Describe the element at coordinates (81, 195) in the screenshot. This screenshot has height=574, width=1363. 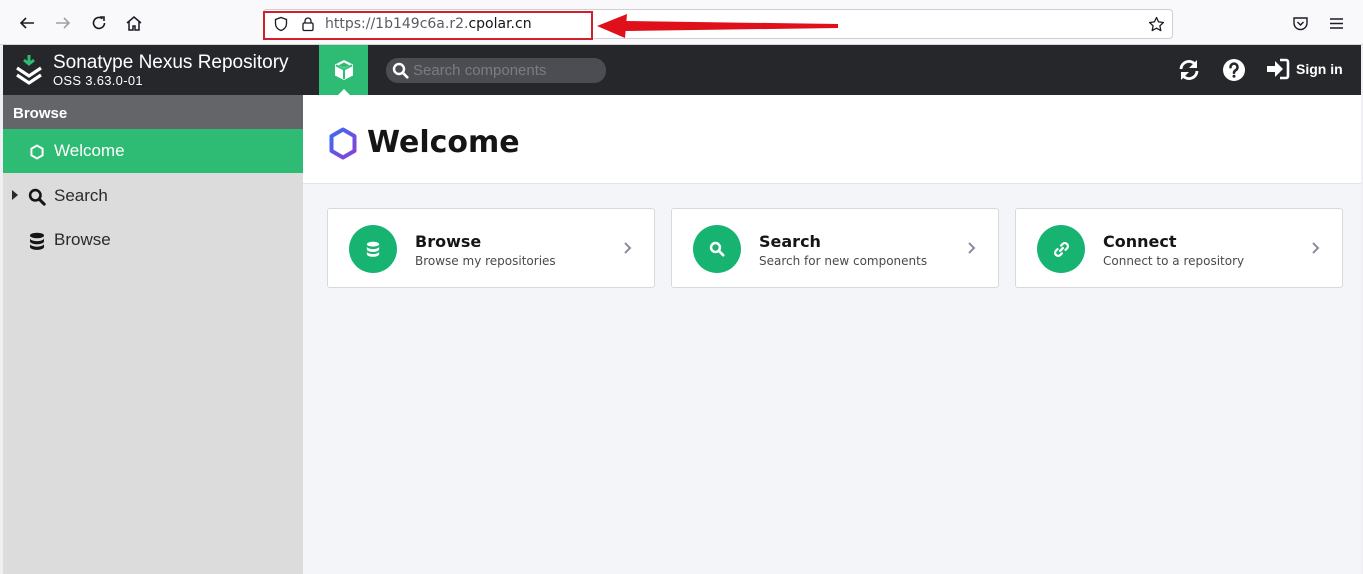
I see `sidebar-item-label: Search` at that location.